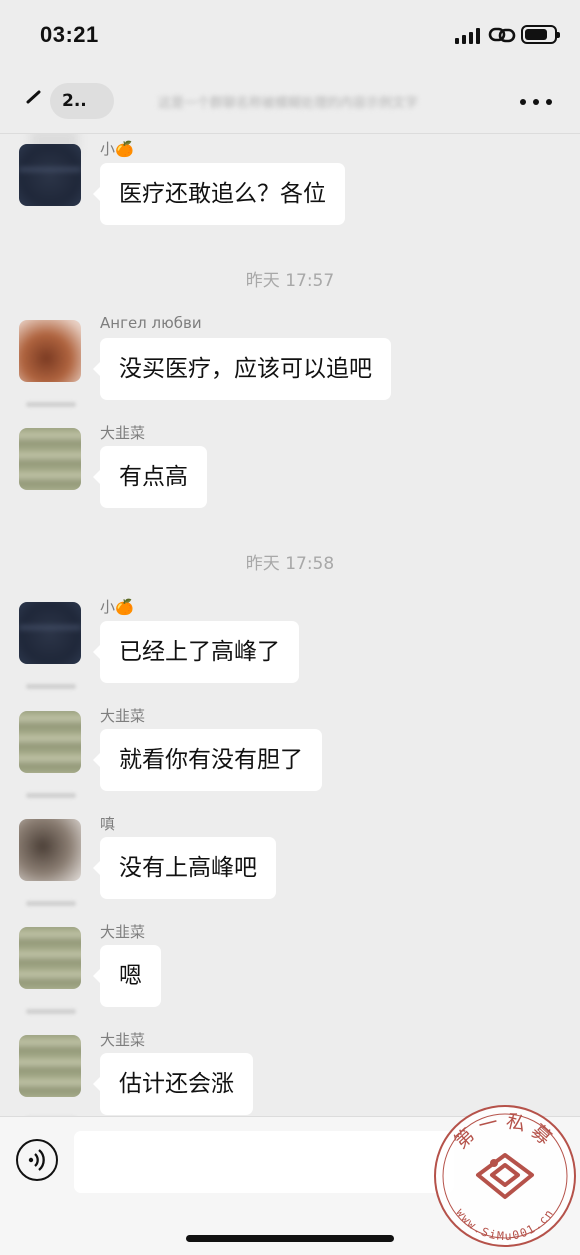 The width and height of the screenshot is (580, 1255). Describe the element at coordinates (290, 281) in the screenshot. I see `timestamp: 昨天 17:57` at that location.